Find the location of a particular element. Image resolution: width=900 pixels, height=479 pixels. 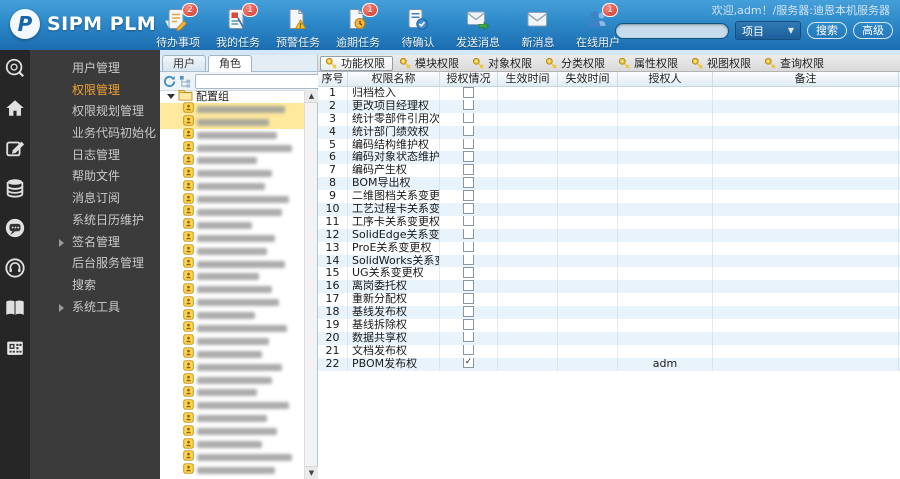

advanced-search-button: 高级 is located at coordinates (873, 30).